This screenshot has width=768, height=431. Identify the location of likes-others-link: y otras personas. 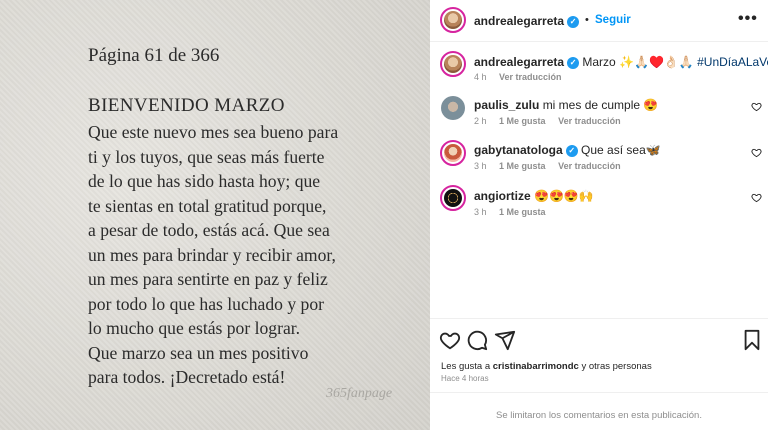
(616, 366).